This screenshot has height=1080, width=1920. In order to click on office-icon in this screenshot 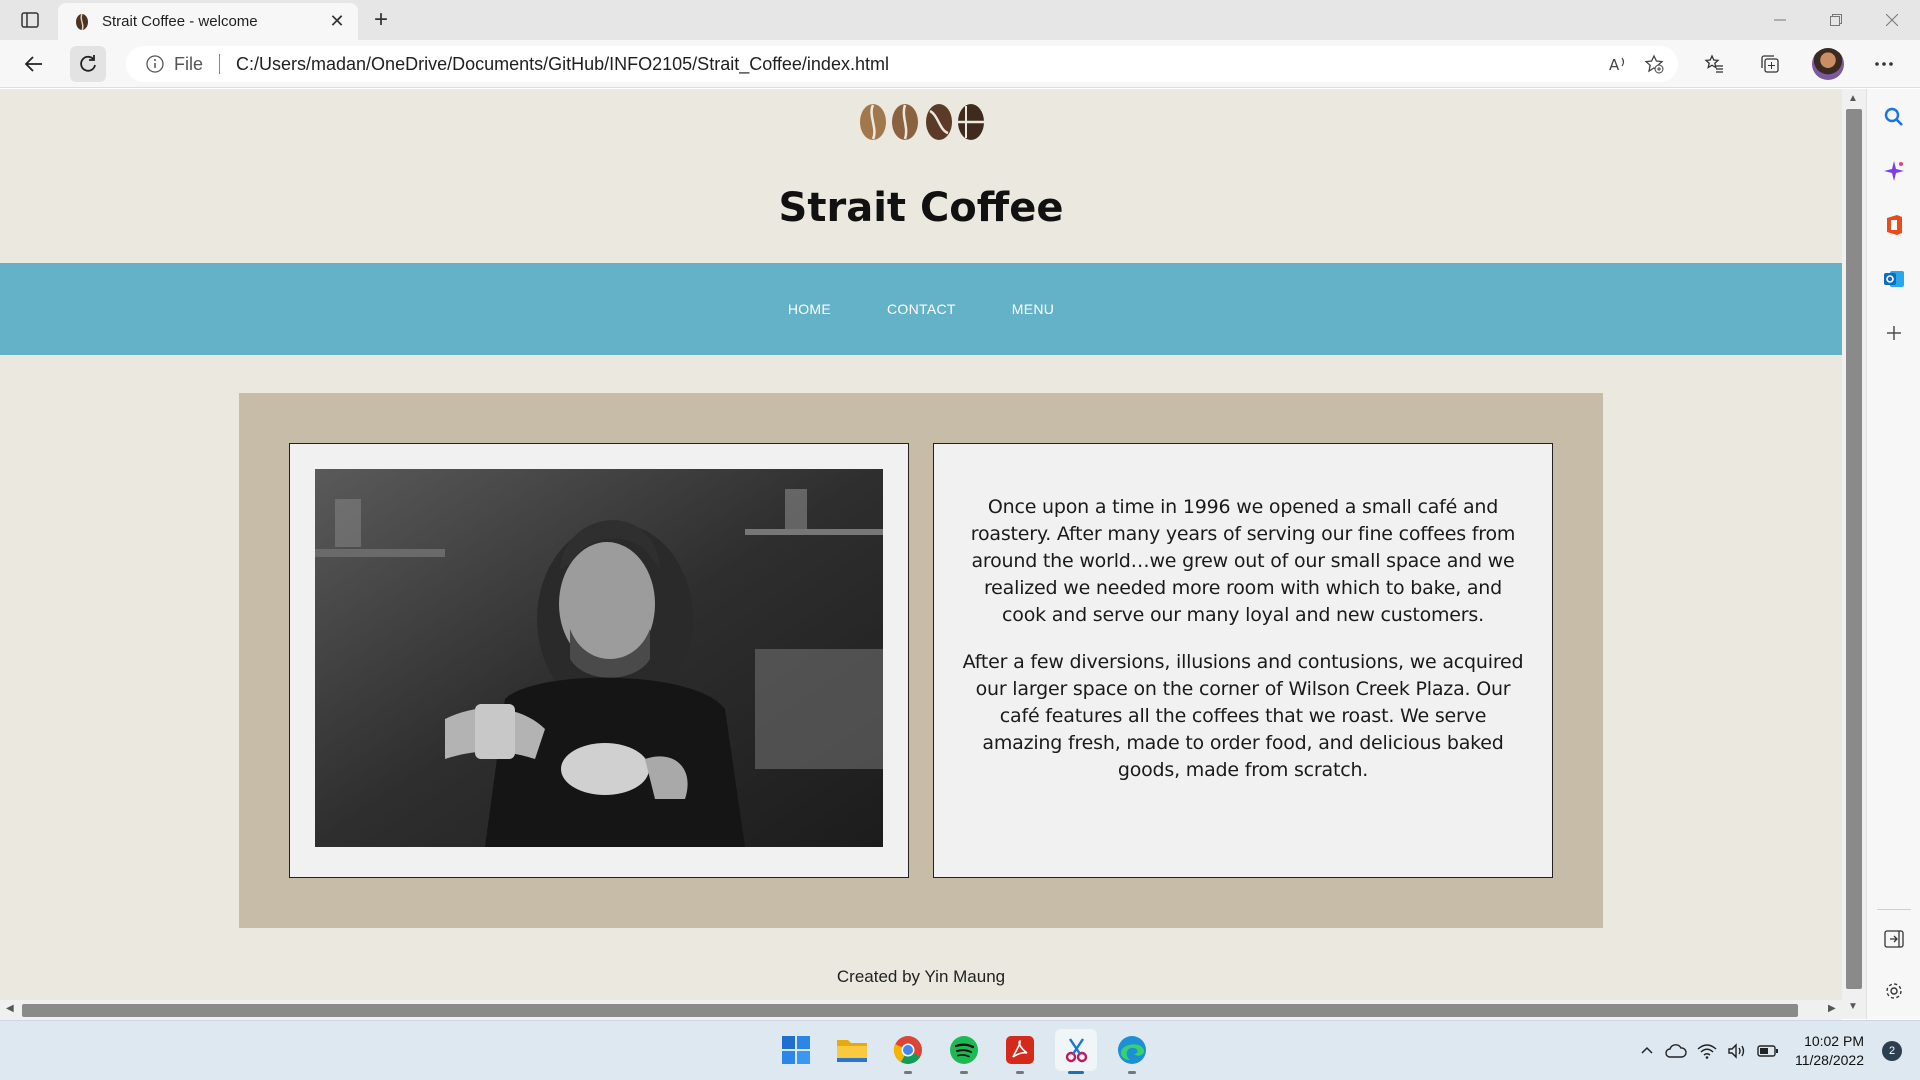, I will do `click(1894, 225)`.